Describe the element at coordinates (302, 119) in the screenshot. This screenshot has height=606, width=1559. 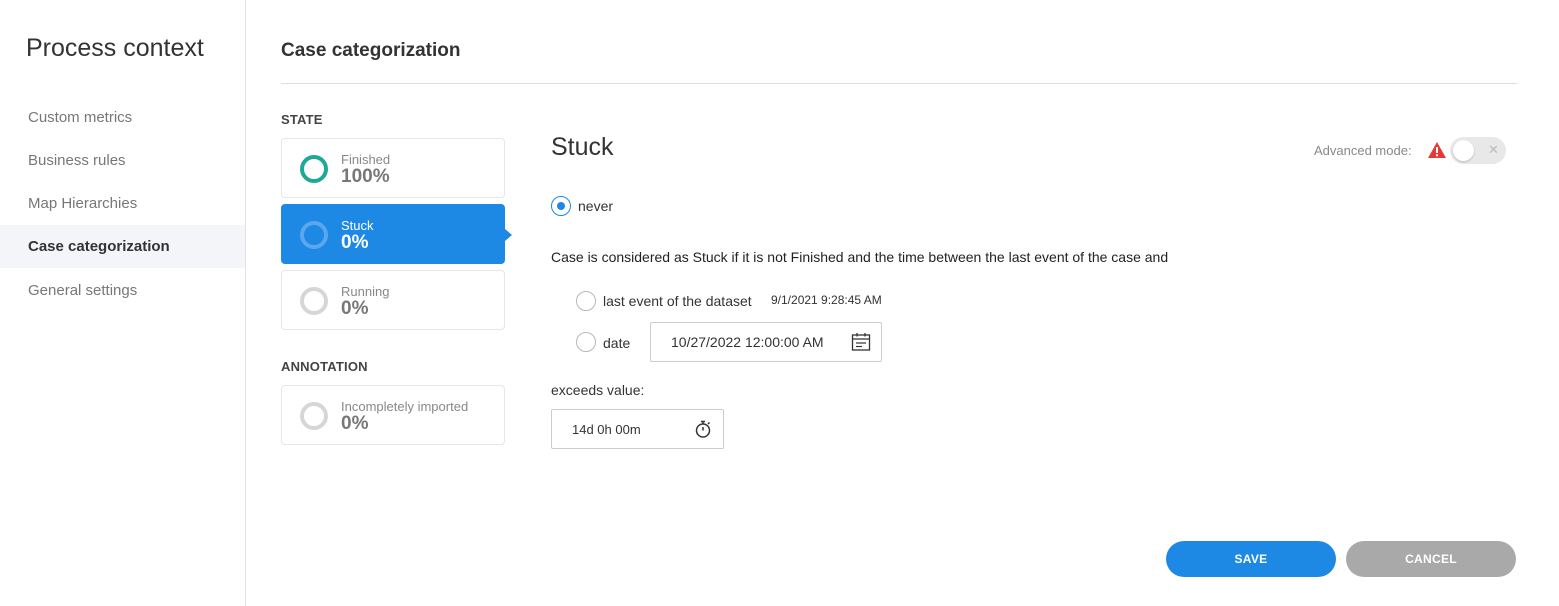
I see `state-section-label: STATE` at that location.